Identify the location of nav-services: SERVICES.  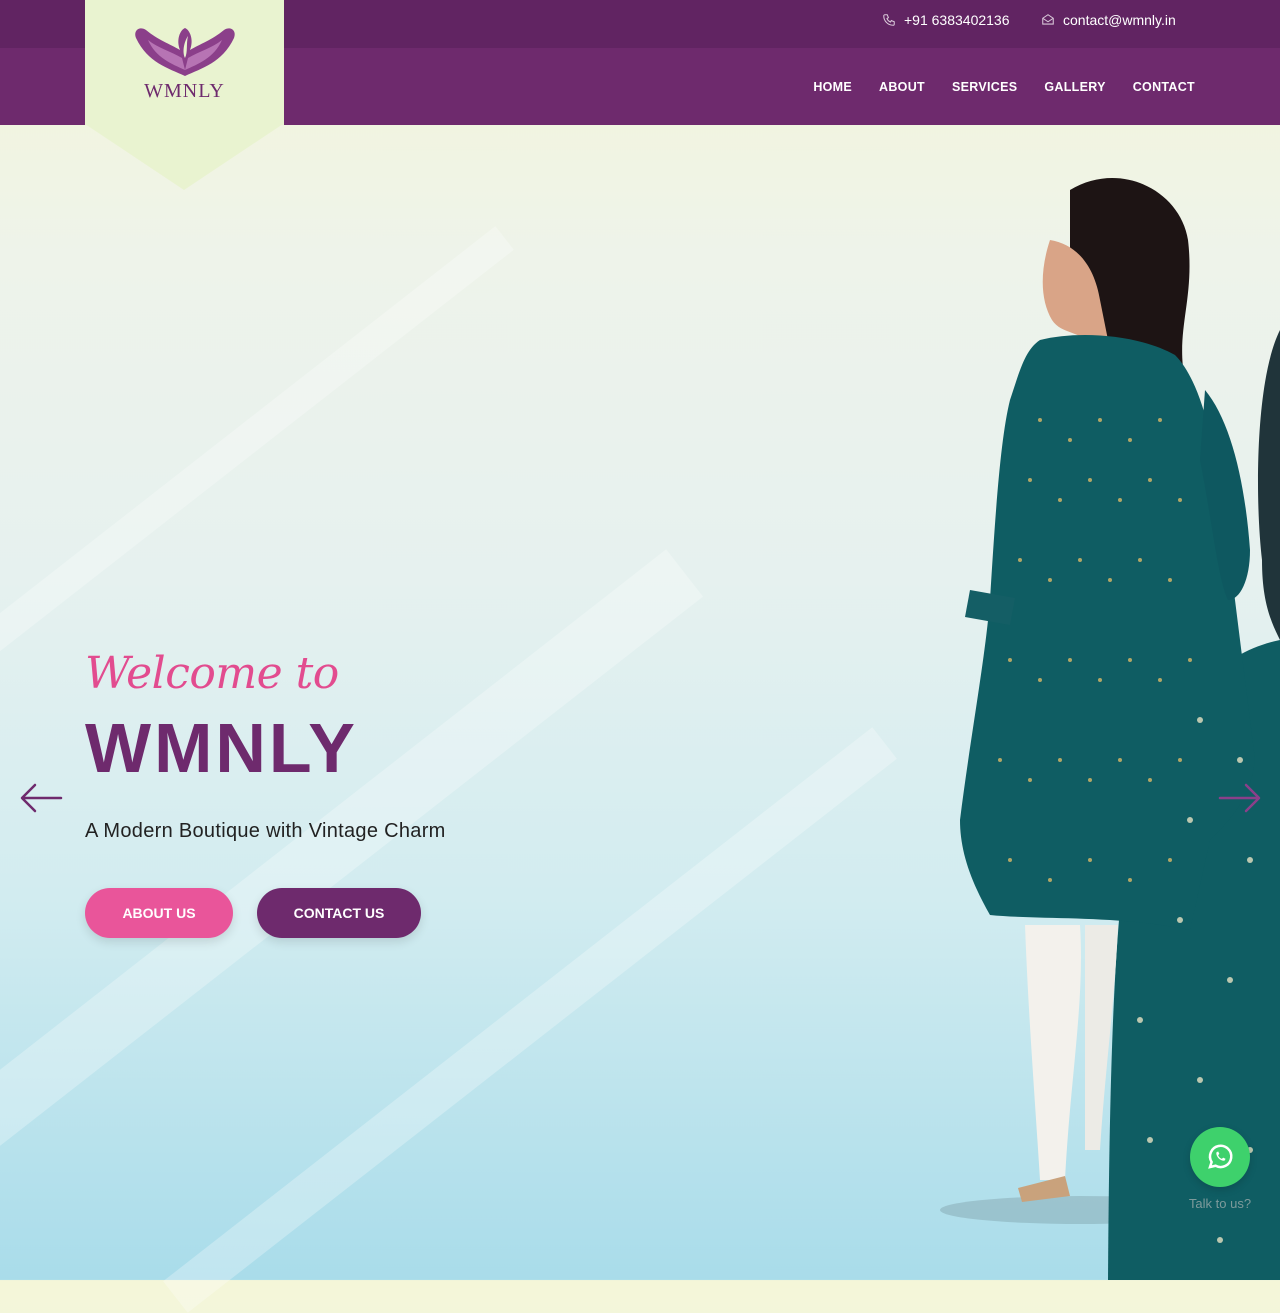
(984, 87).